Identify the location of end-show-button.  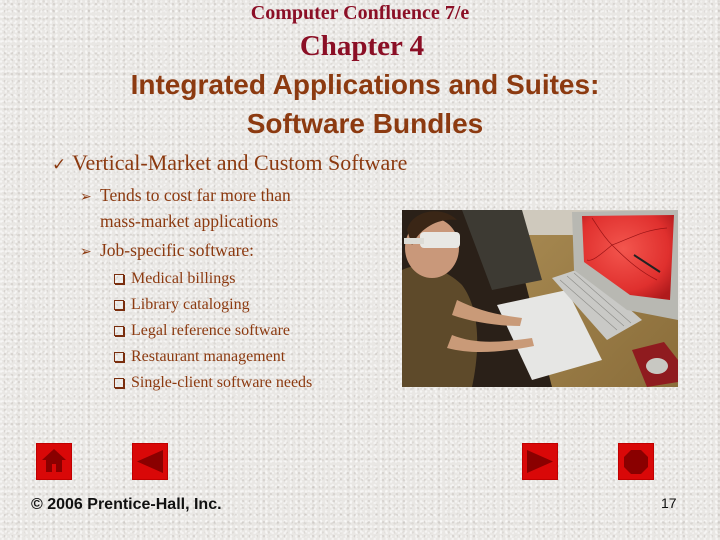
(636, 461).